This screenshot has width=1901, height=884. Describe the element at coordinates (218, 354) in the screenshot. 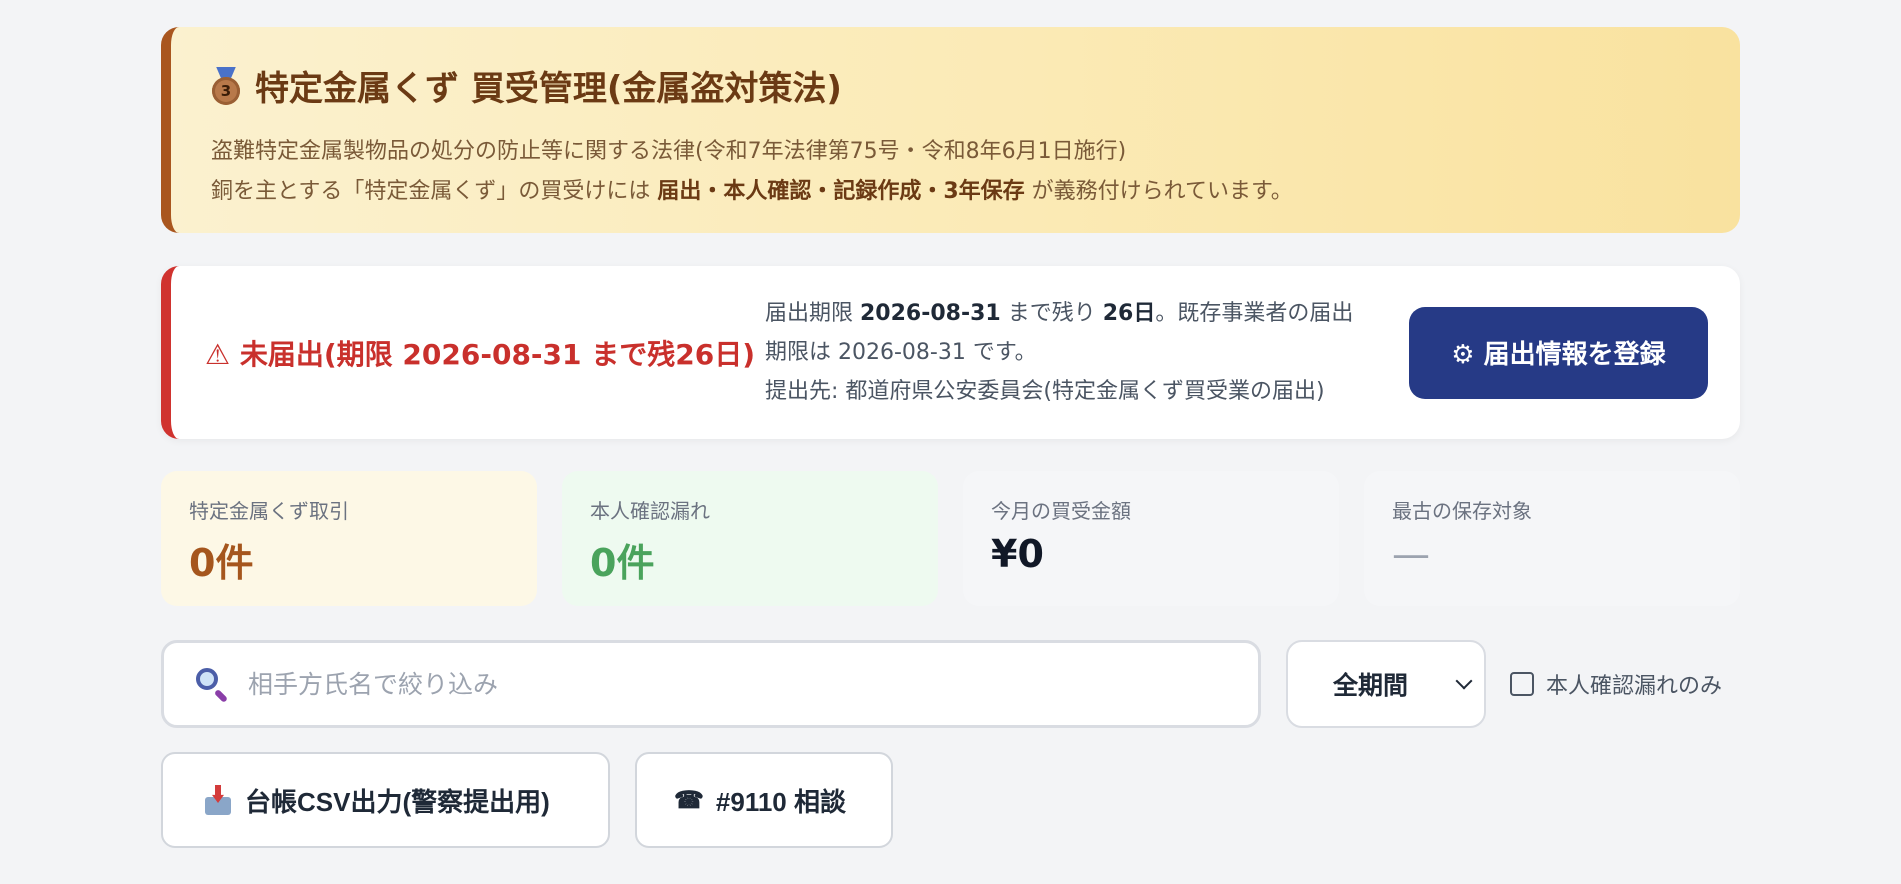

I see `warning-icon: ⚠` at that location.